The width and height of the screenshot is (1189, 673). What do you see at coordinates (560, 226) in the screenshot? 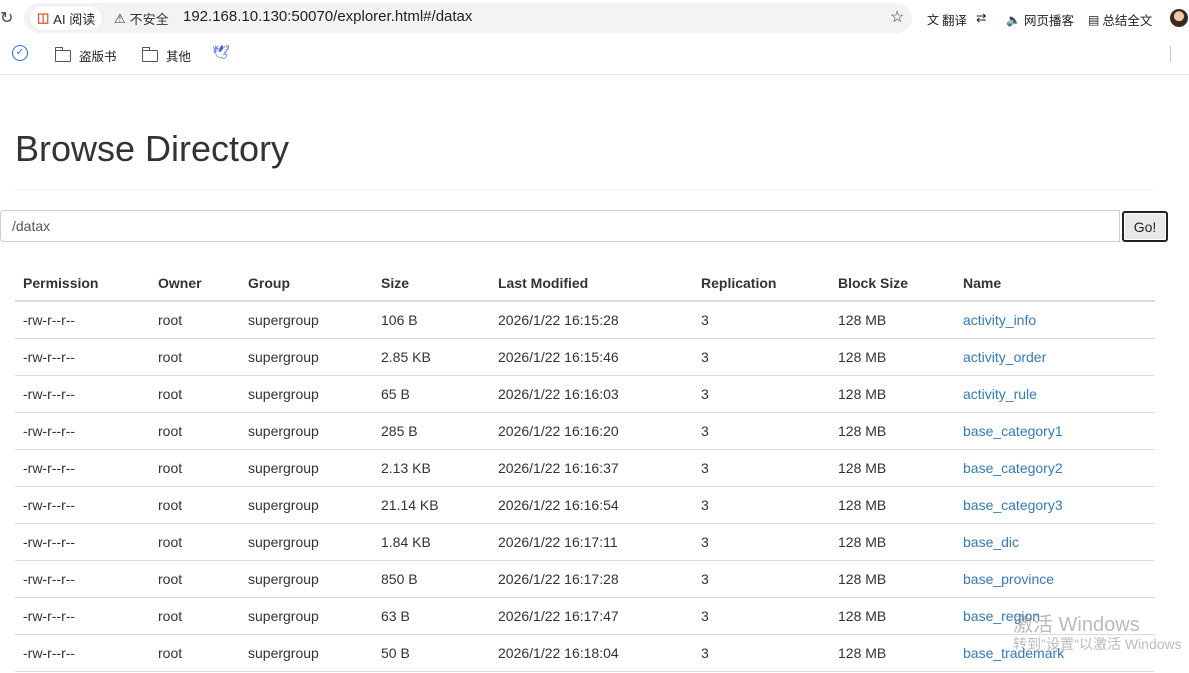
I see `directory-path-input` at bounding box center [560, 226].